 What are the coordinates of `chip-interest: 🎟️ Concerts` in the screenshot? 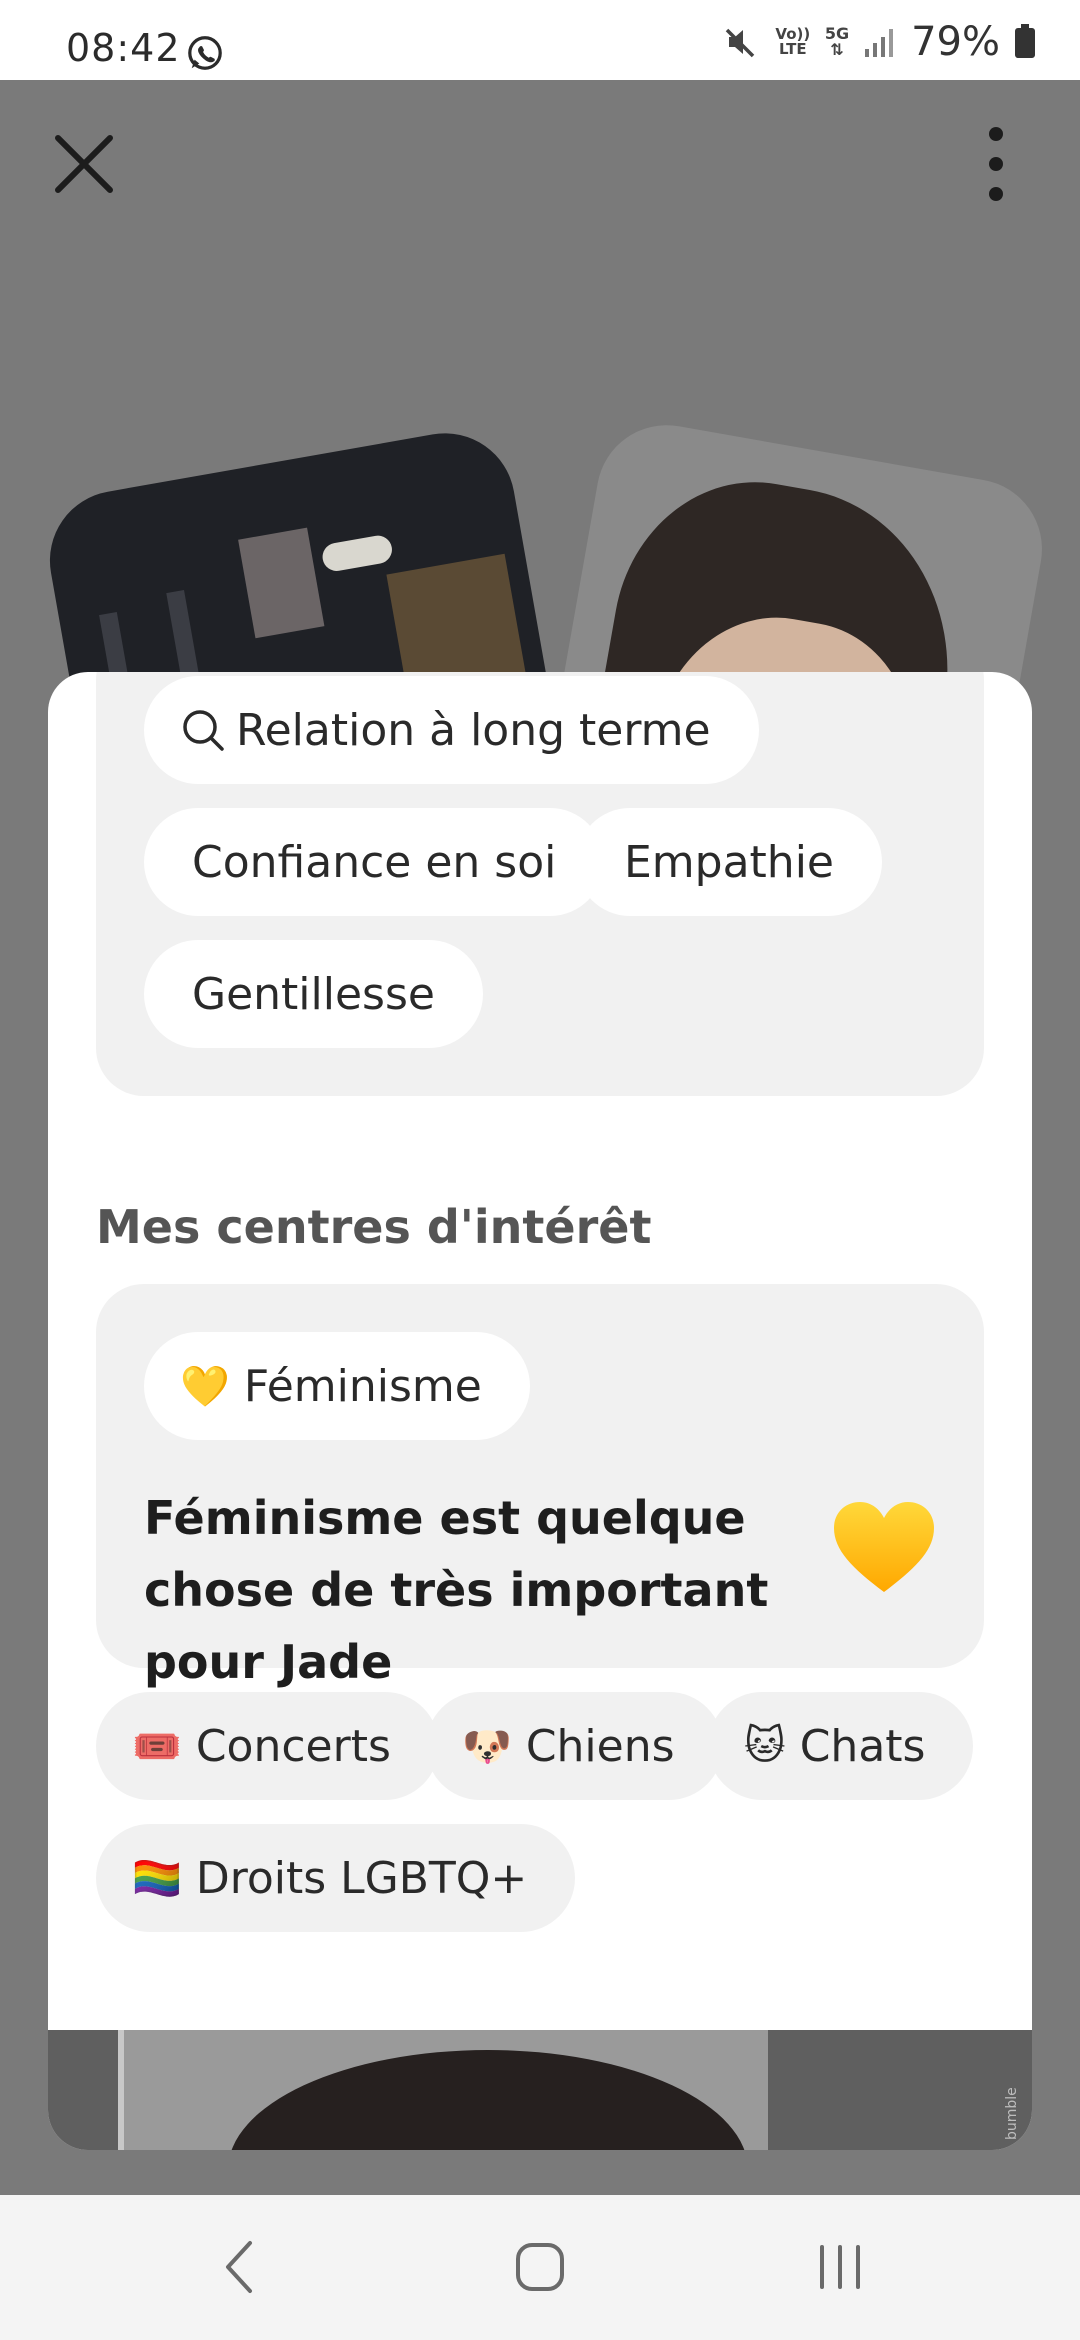 It's located at (267, 1746).